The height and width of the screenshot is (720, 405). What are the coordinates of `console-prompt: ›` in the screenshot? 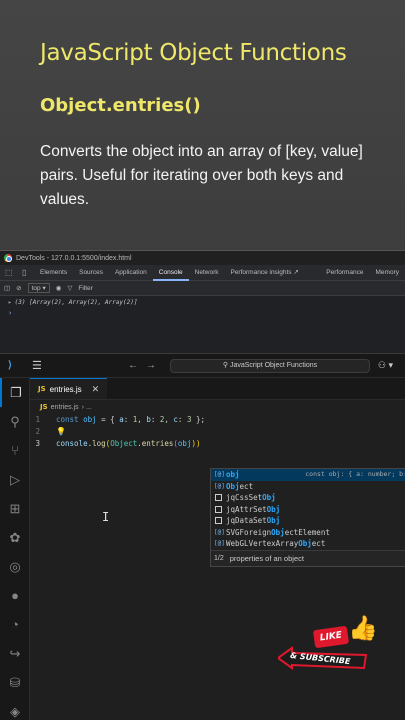 It's located at (202, 313).